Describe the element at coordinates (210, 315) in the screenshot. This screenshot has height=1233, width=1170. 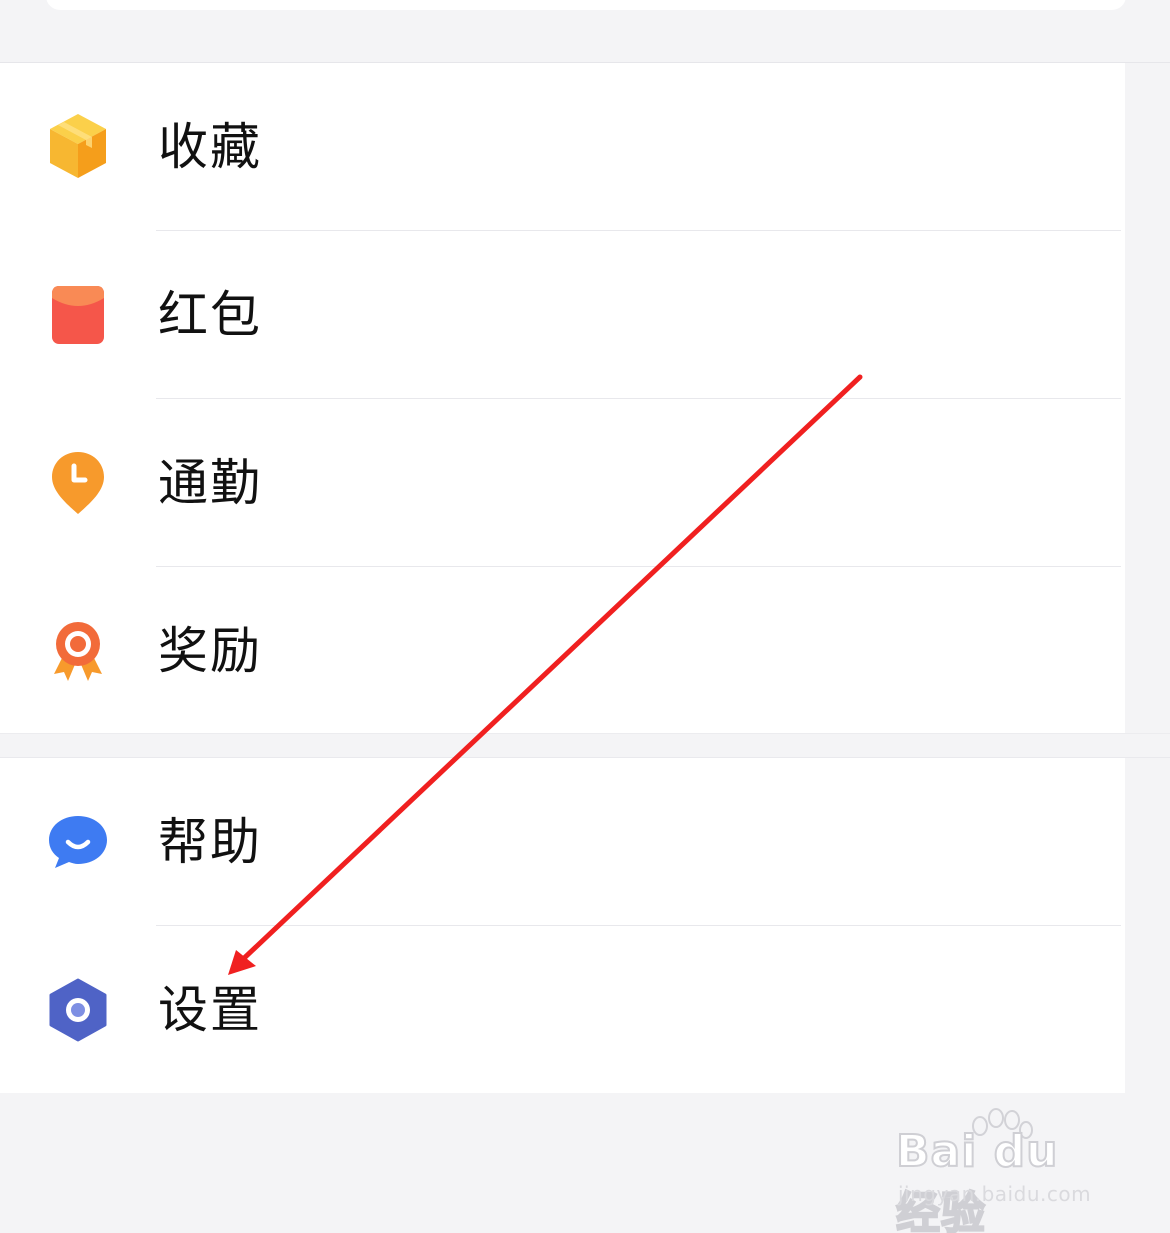
I see `menu-item-label: 红包` at that location.